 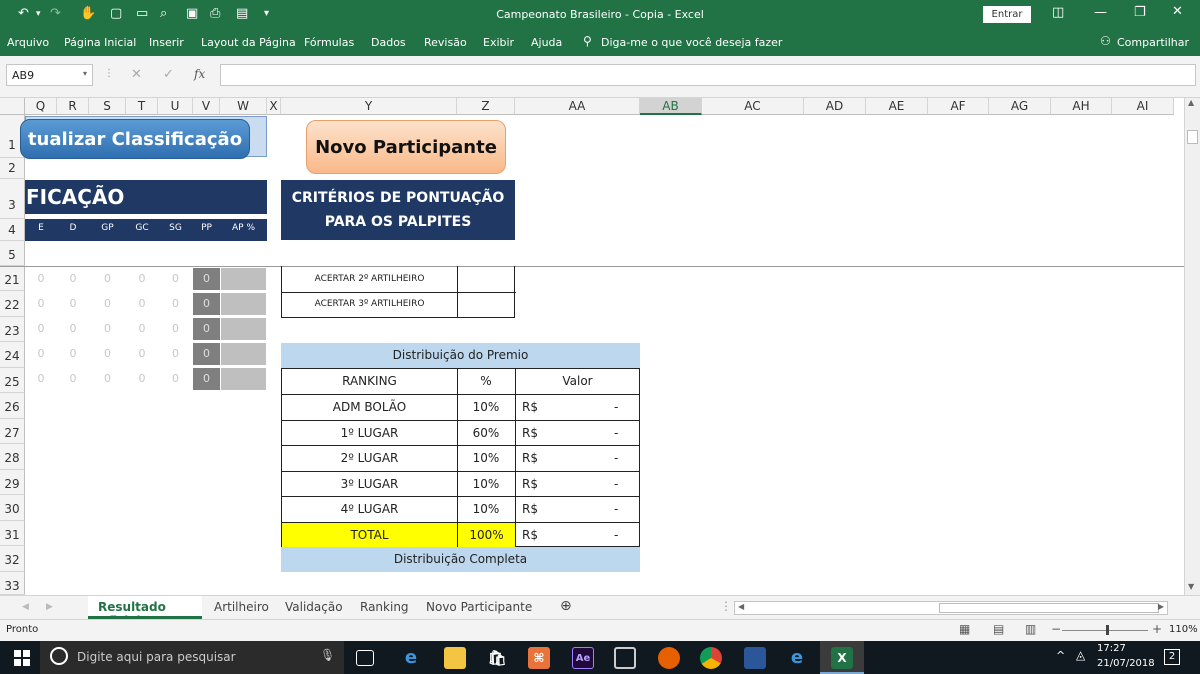 What do you see at coordinates (497, 658) in the screenshot?
I see `store-icon: 🛍` at bounding box center [497, 658].